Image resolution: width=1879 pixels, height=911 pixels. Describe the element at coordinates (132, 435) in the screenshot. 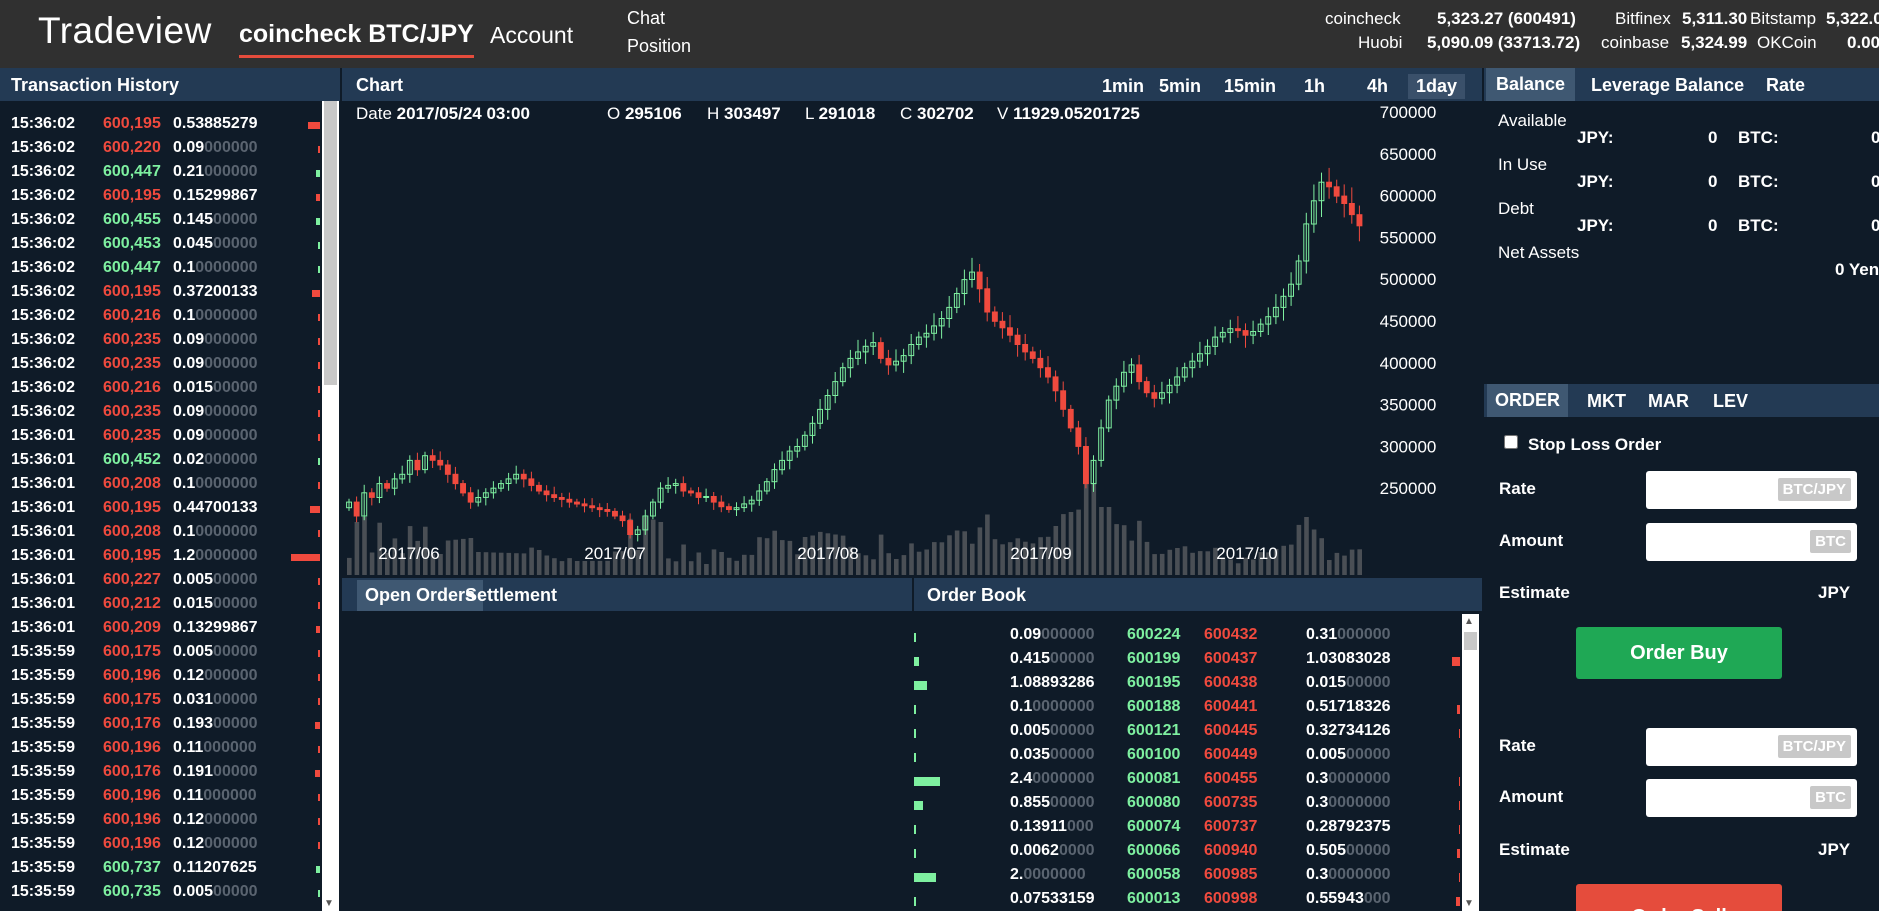

I see `tx-price: 600,235` at that location.